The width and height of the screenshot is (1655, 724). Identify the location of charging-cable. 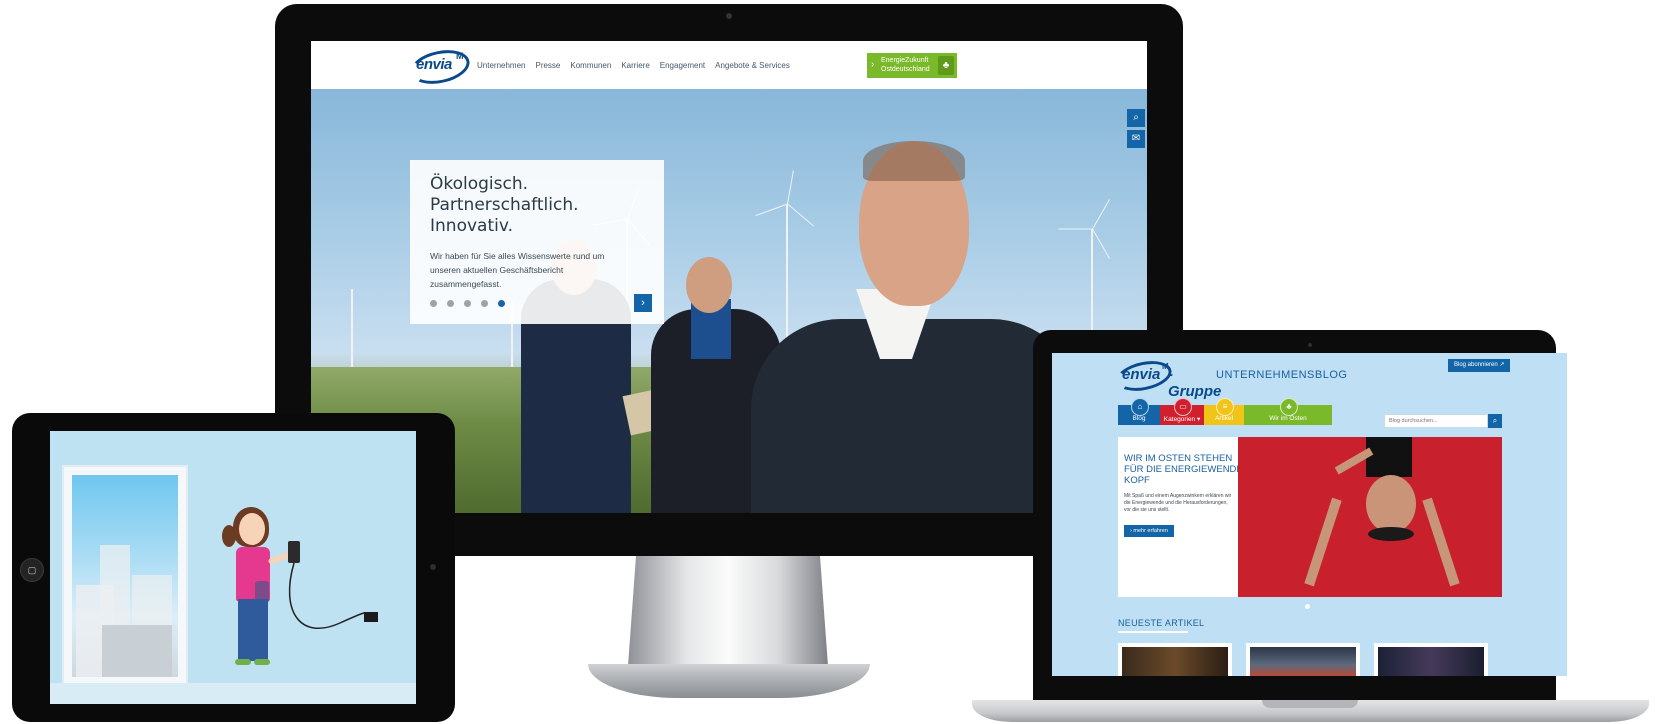
(333, 595).